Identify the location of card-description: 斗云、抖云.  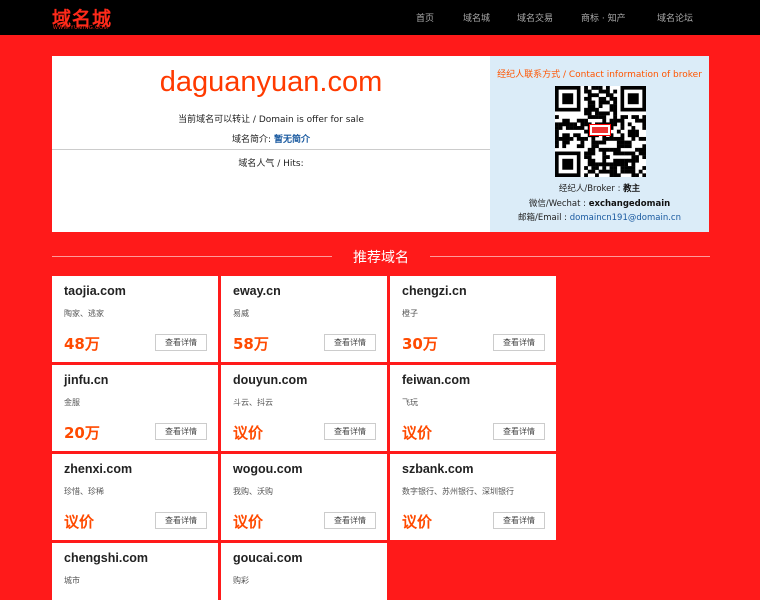
(253, 402).